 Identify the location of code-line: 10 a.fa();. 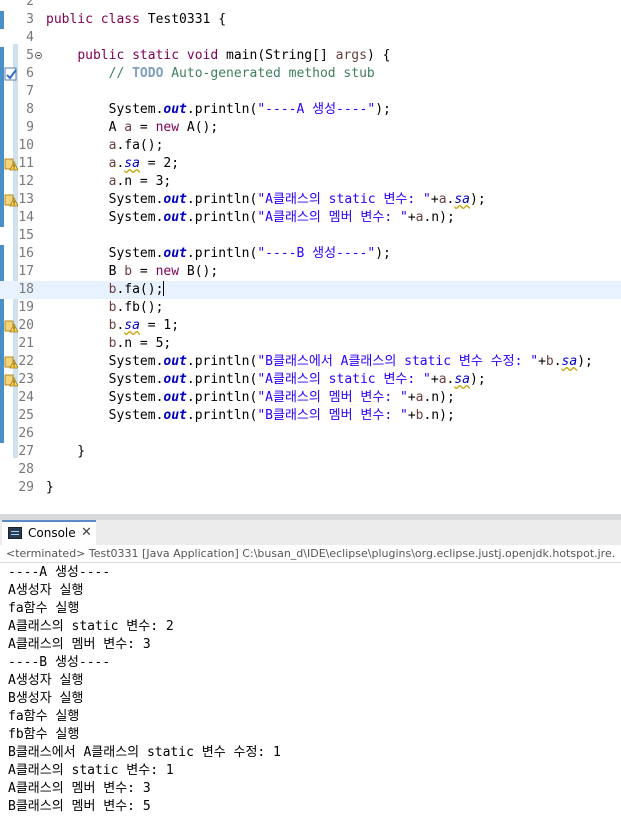
(310, 146).